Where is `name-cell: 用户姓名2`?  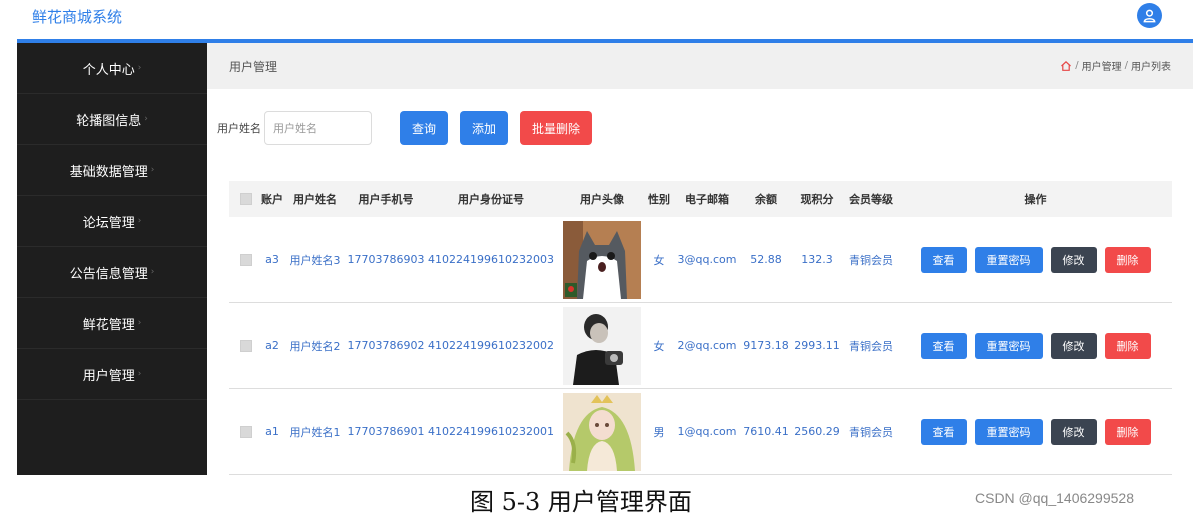
name-cell: 用户姓名2 is located at coordinates (315, 346).